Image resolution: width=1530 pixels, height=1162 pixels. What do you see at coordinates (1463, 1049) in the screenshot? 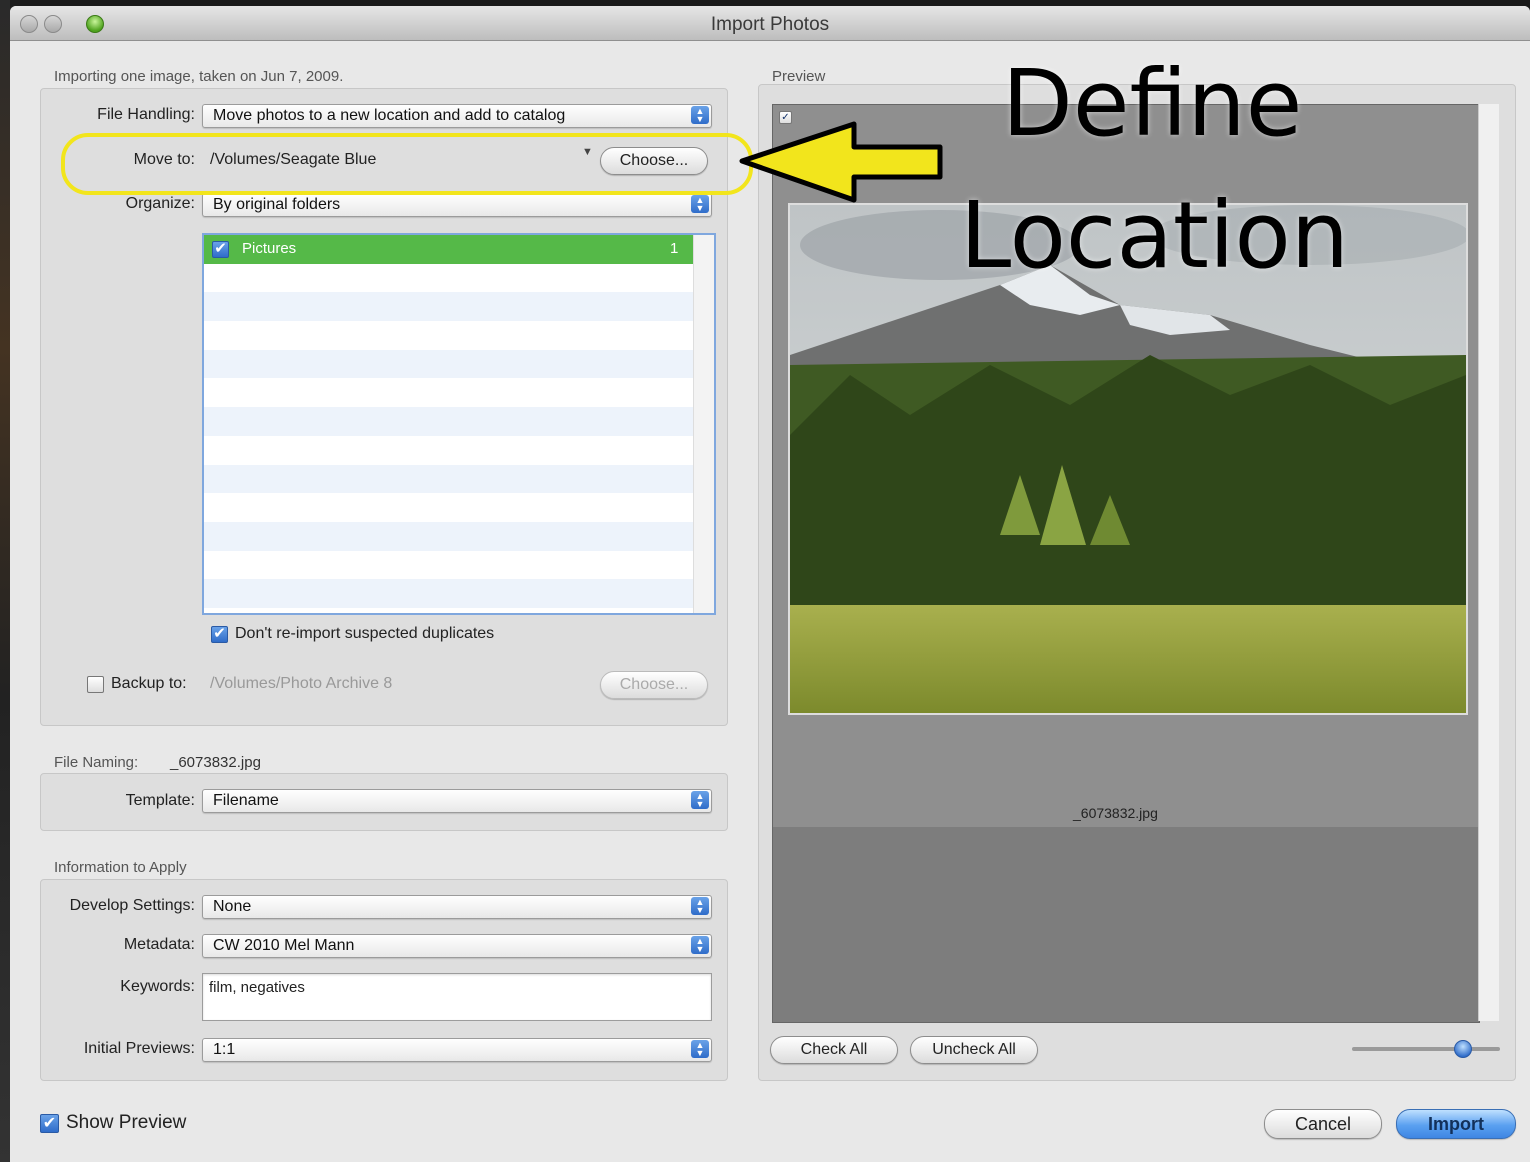
I see `slider-knob` at bounding box center [1463, 1049].